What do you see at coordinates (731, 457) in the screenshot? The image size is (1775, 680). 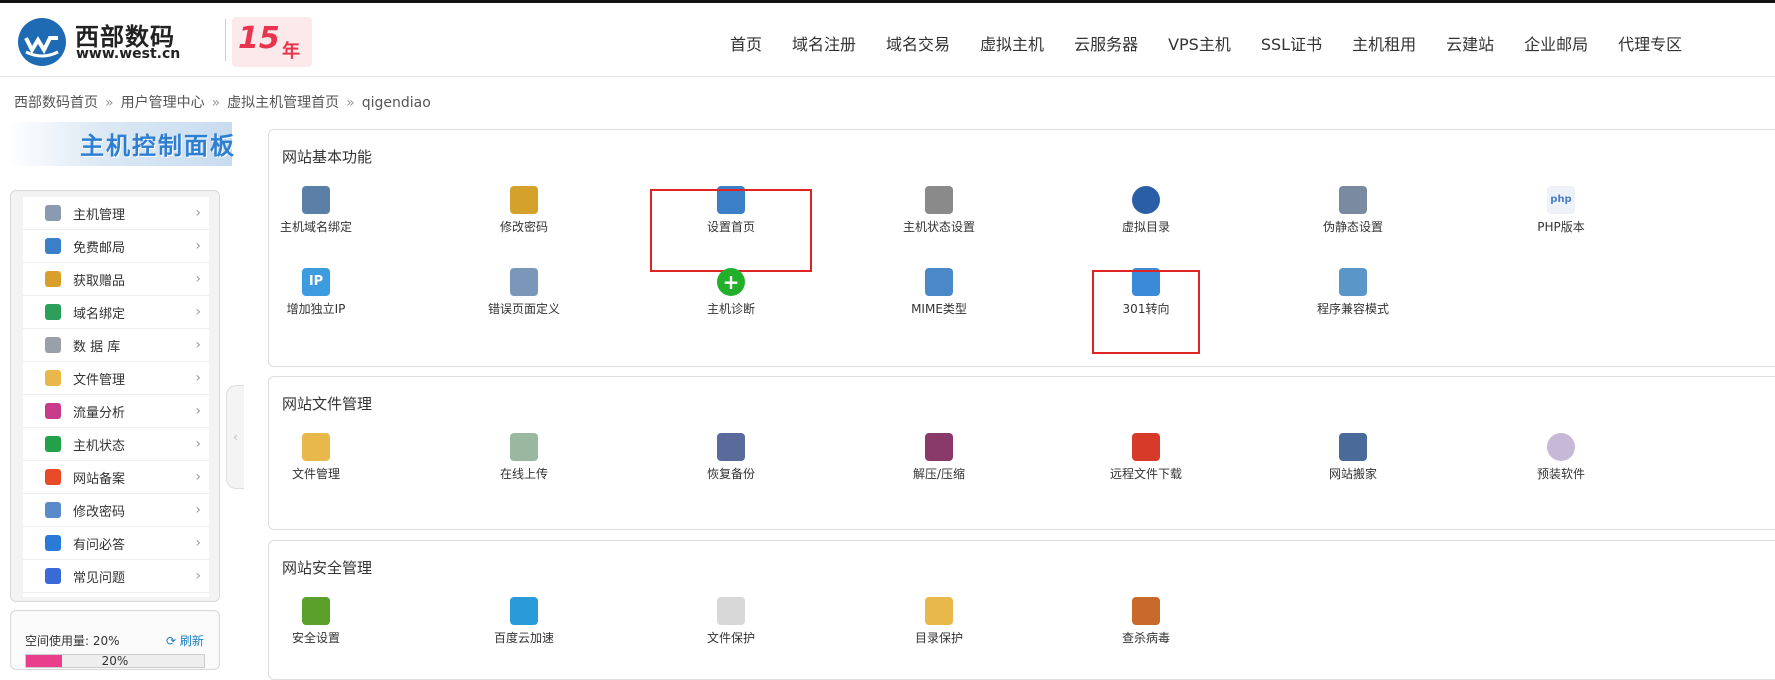 I see `tool-item: 恢复备份` at bounding box center [731, 457].